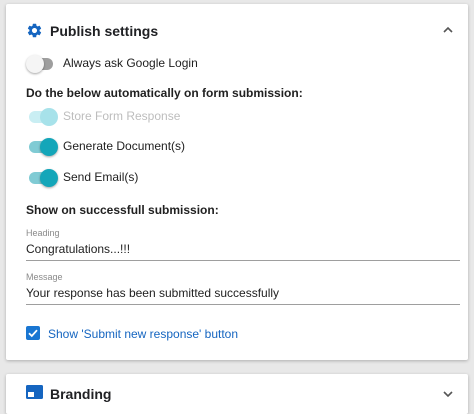 Image resolution: width=474 pixels, height=414 pixels. What do you see at coordinates (101, 177) in the screenshot?
I see `send-emails-label: Send Email(s)` at bounding box center [101, 177].